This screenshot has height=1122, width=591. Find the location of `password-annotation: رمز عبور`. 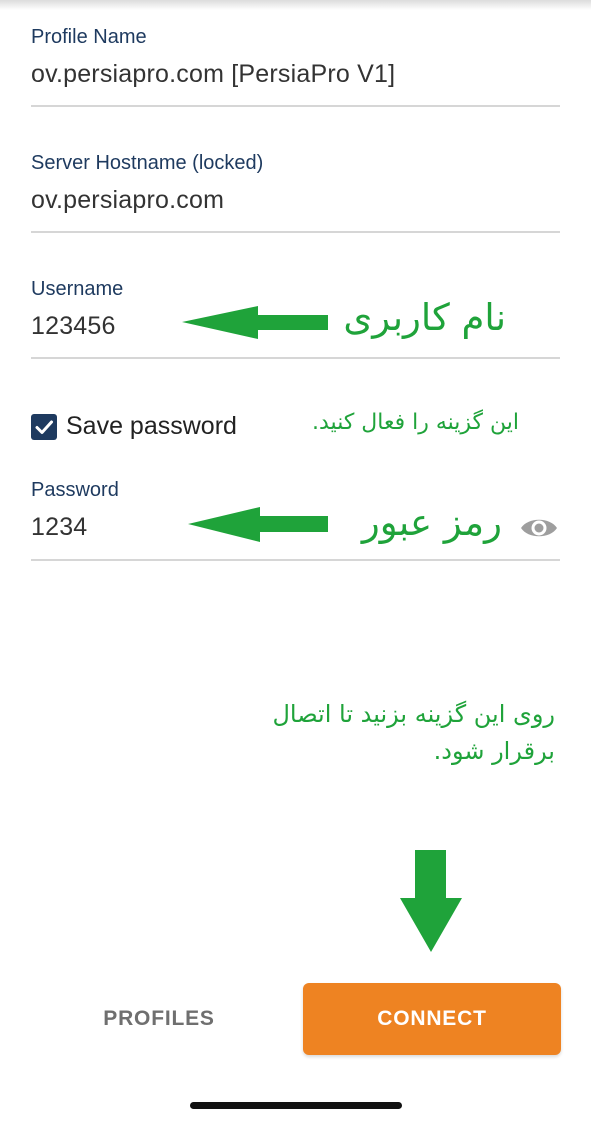

password-annotation: رمز عبور is located at coordinates (431, 522).